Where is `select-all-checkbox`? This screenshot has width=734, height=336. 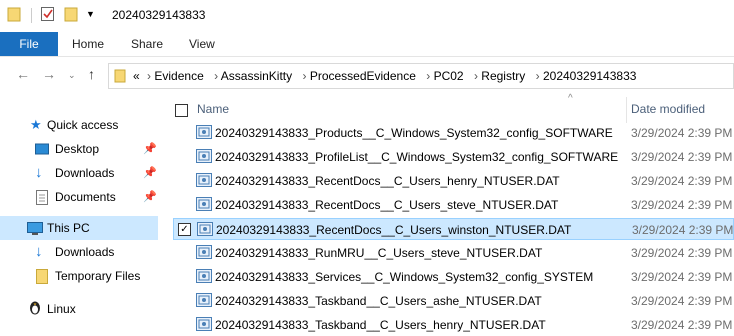 select-all-checkbox is located at coordinates (181, 110).